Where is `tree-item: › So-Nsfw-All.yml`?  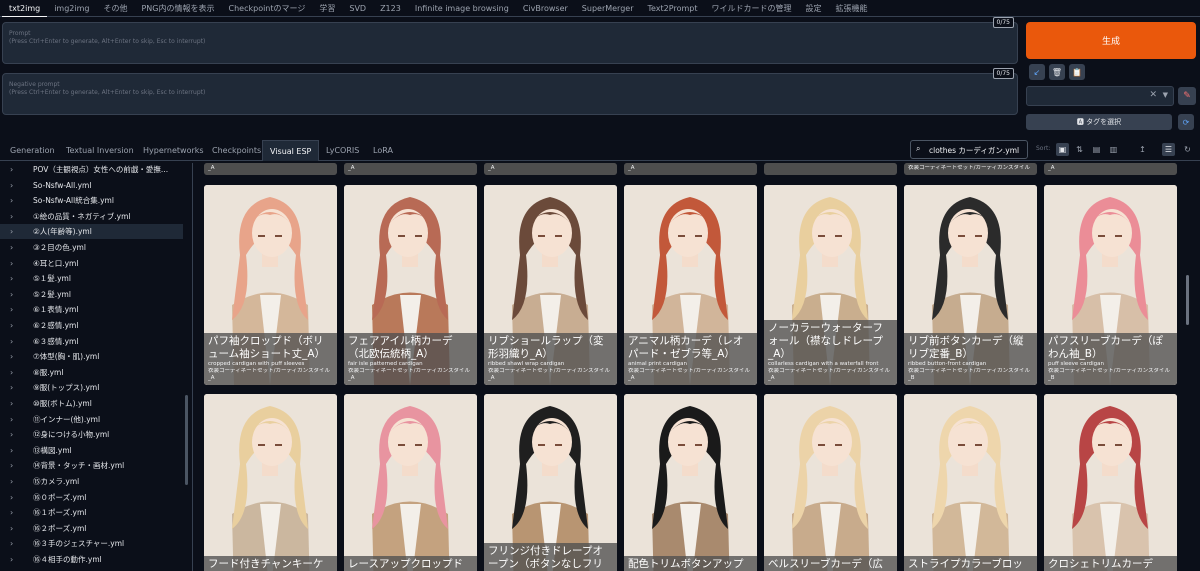 tree-item: › So-Nsfw-All.yml is located at coordinates (91, 185).